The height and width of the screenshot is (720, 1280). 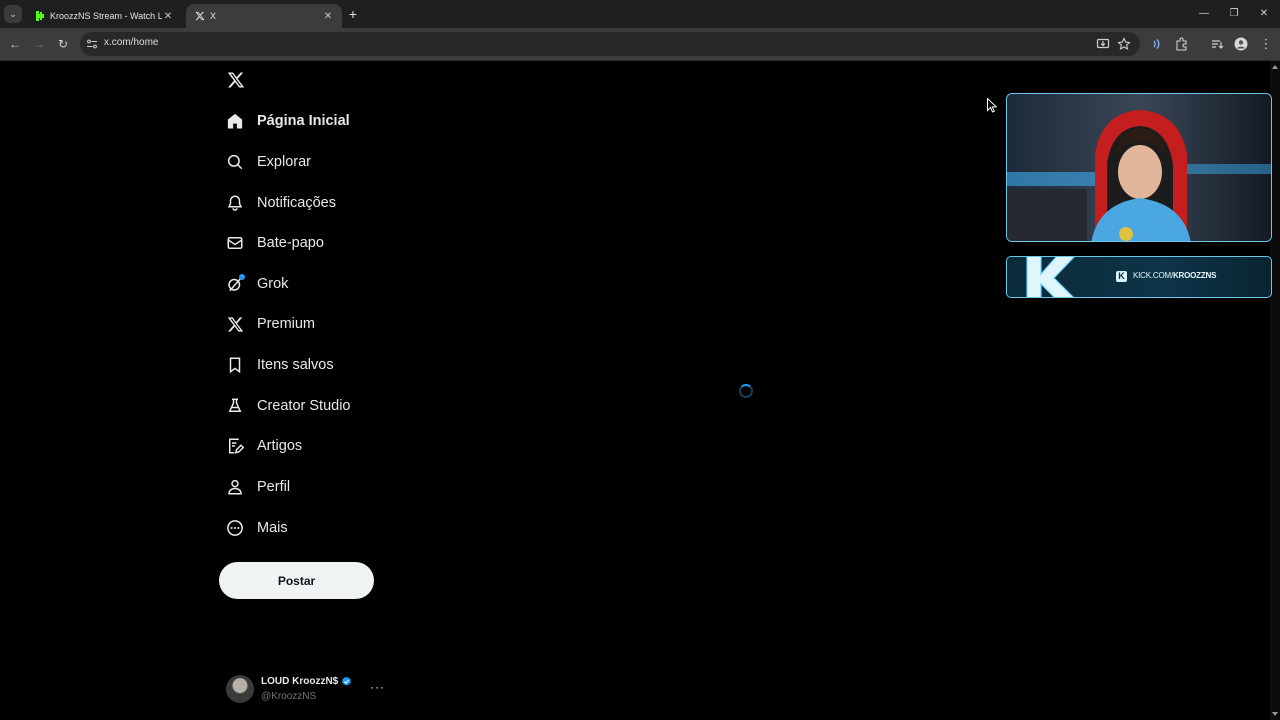 I want to click on unread-dot, so click(x=242, y=277).